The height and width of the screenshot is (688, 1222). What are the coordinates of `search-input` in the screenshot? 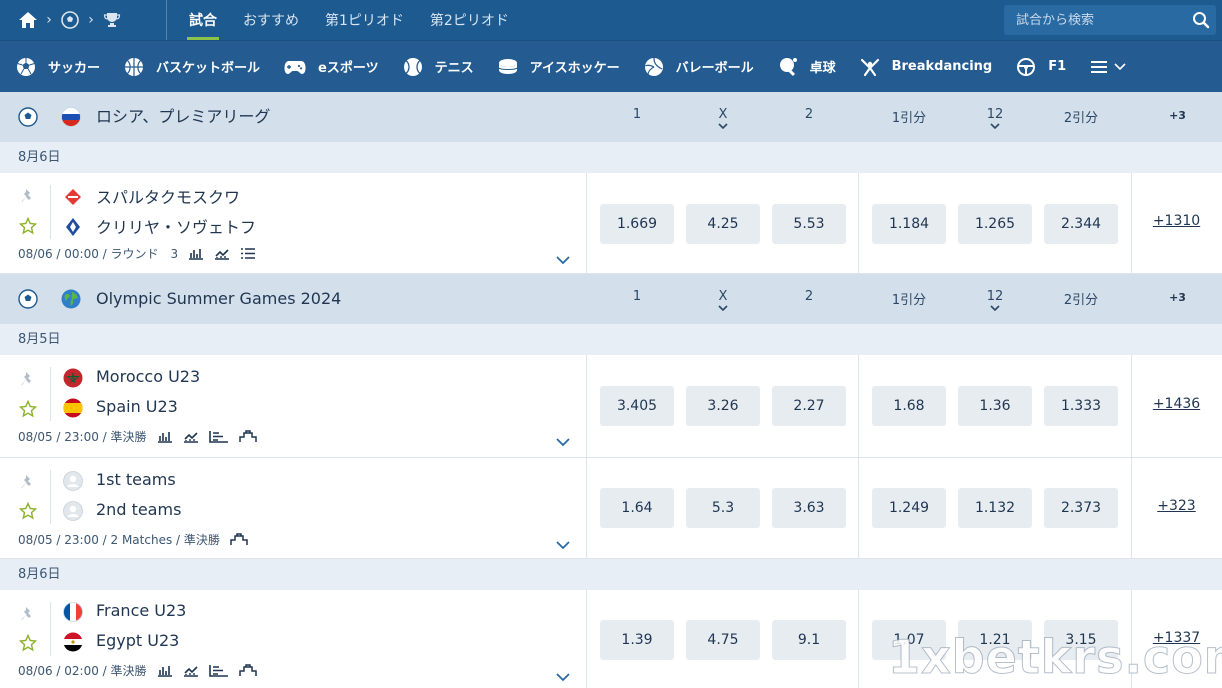 It's located at (1101, 20).